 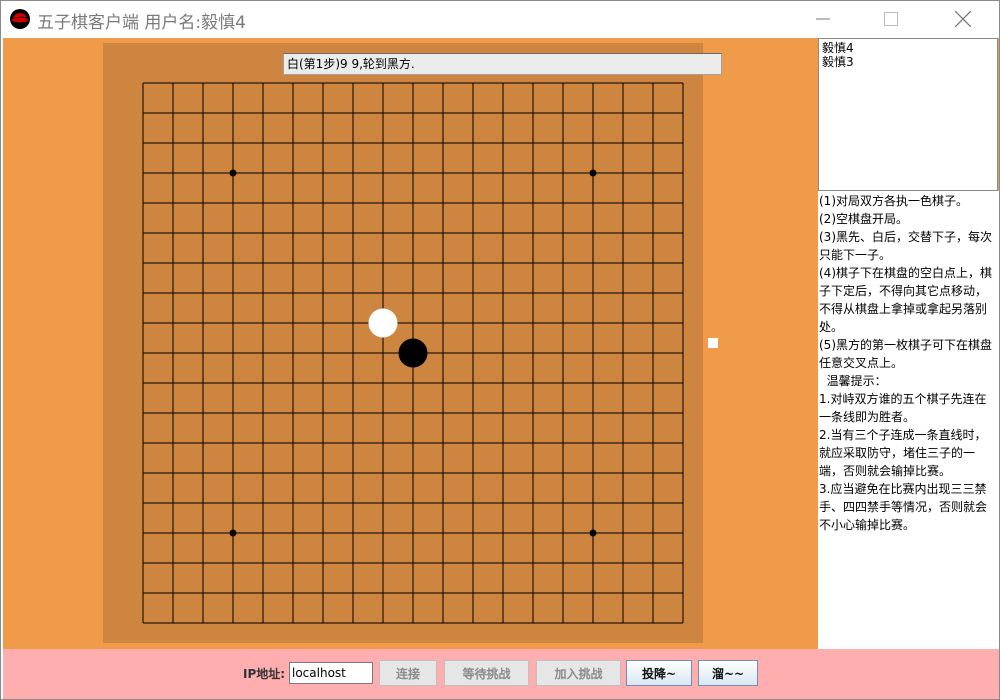 I want to click on rule-line: (5)黑方的第一枚棋子可下在棋盘任意交叉点上。, so click(x=905, y=354).